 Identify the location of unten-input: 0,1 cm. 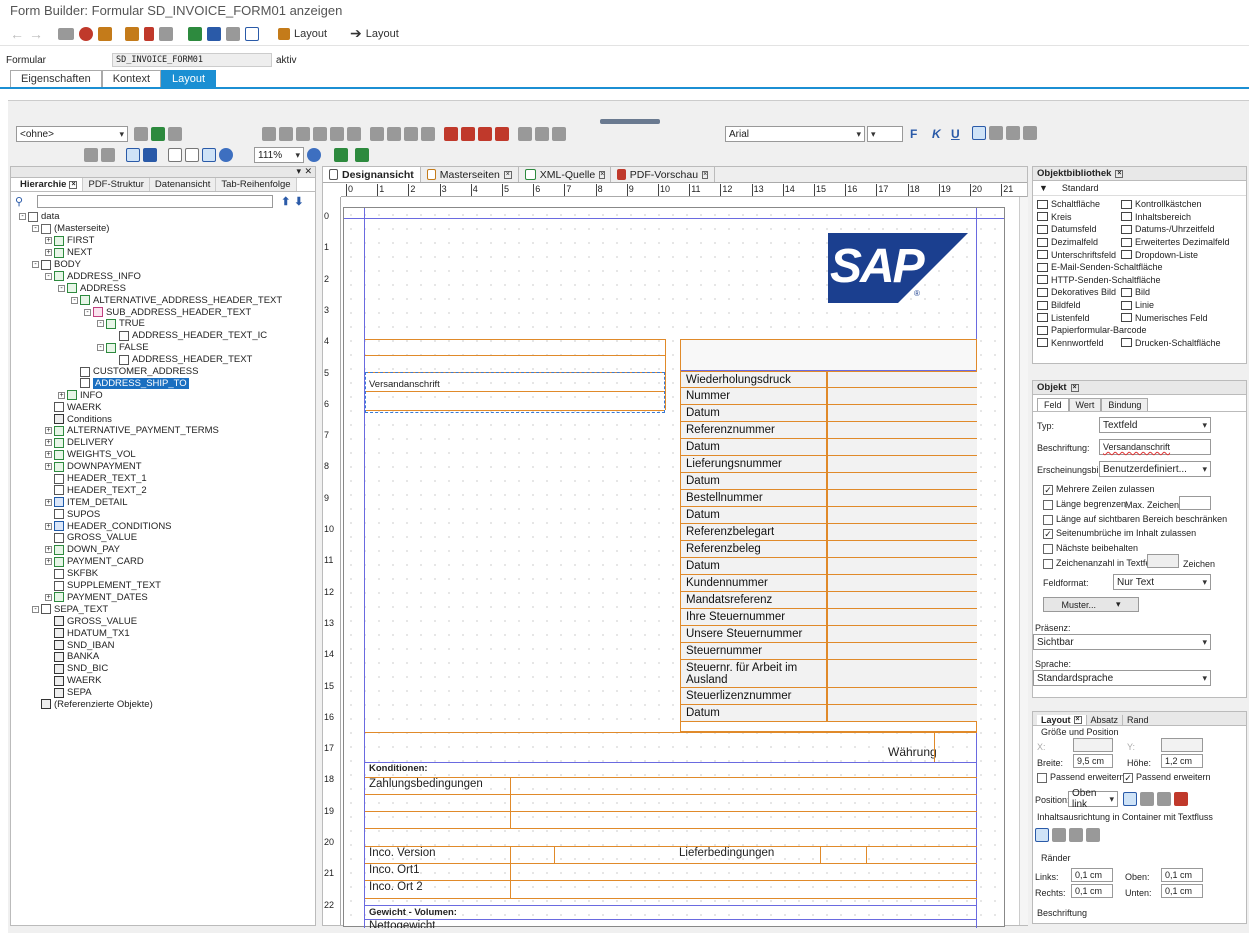
(1182, 891).